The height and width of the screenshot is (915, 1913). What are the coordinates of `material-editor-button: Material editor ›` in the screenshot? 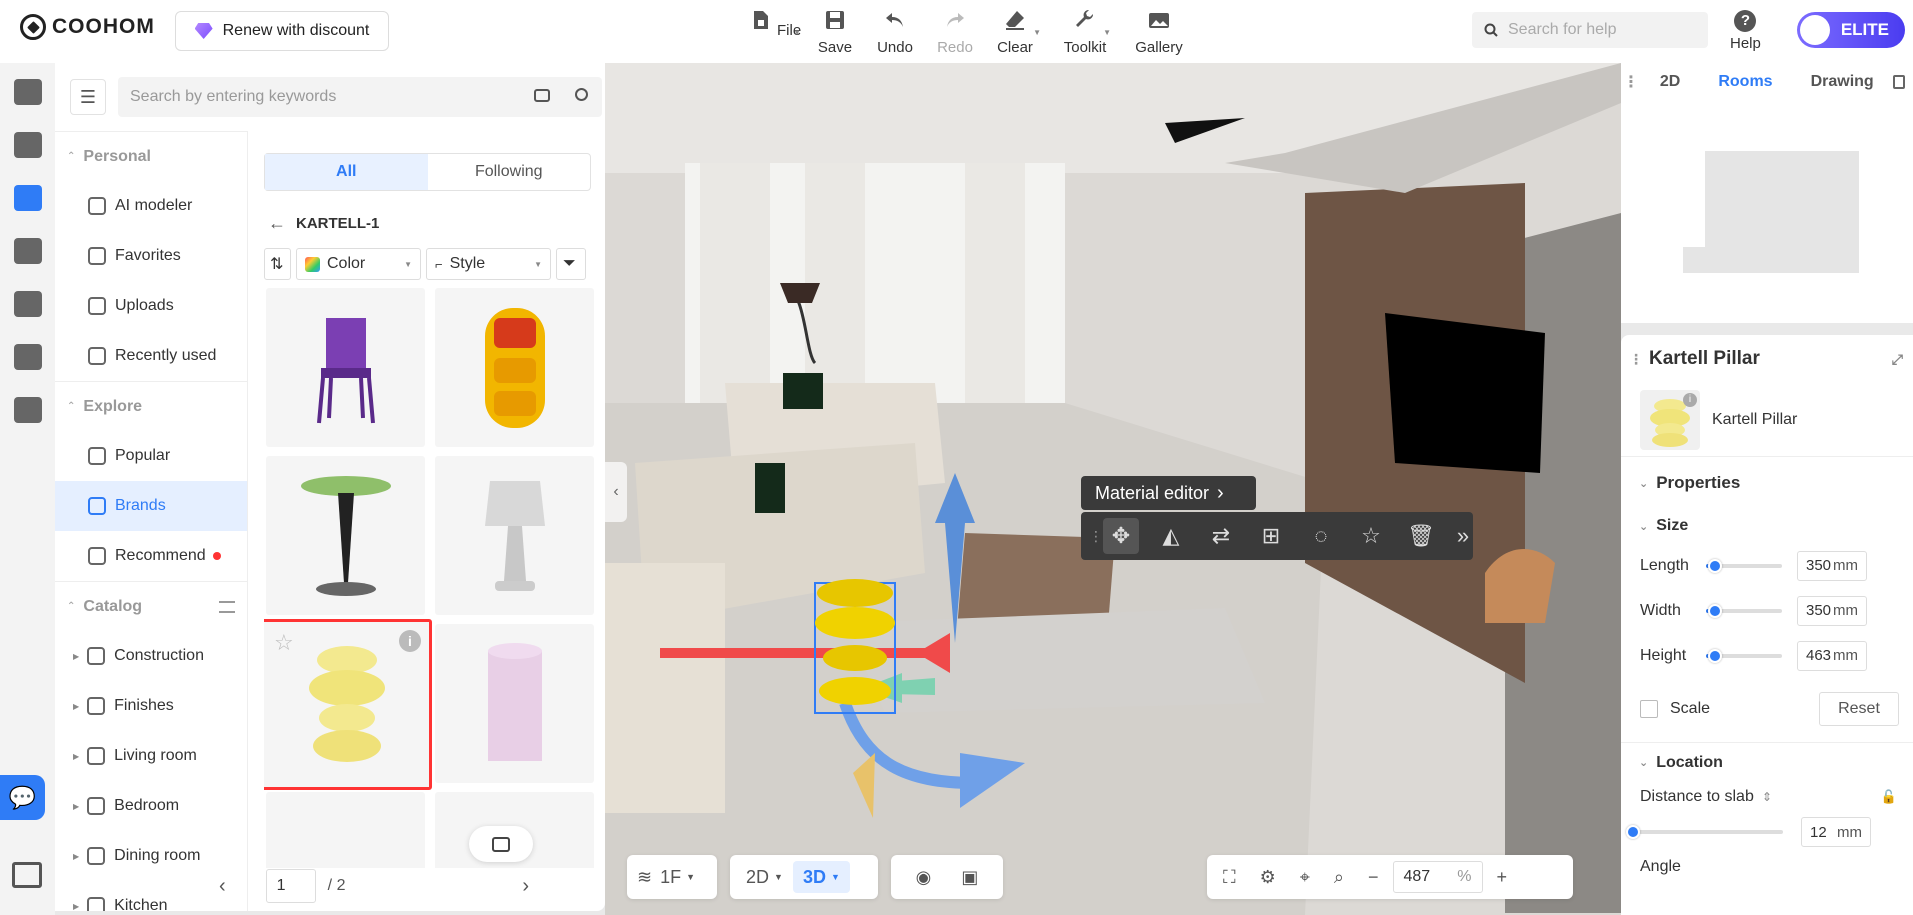 It's located at (1168, 493).